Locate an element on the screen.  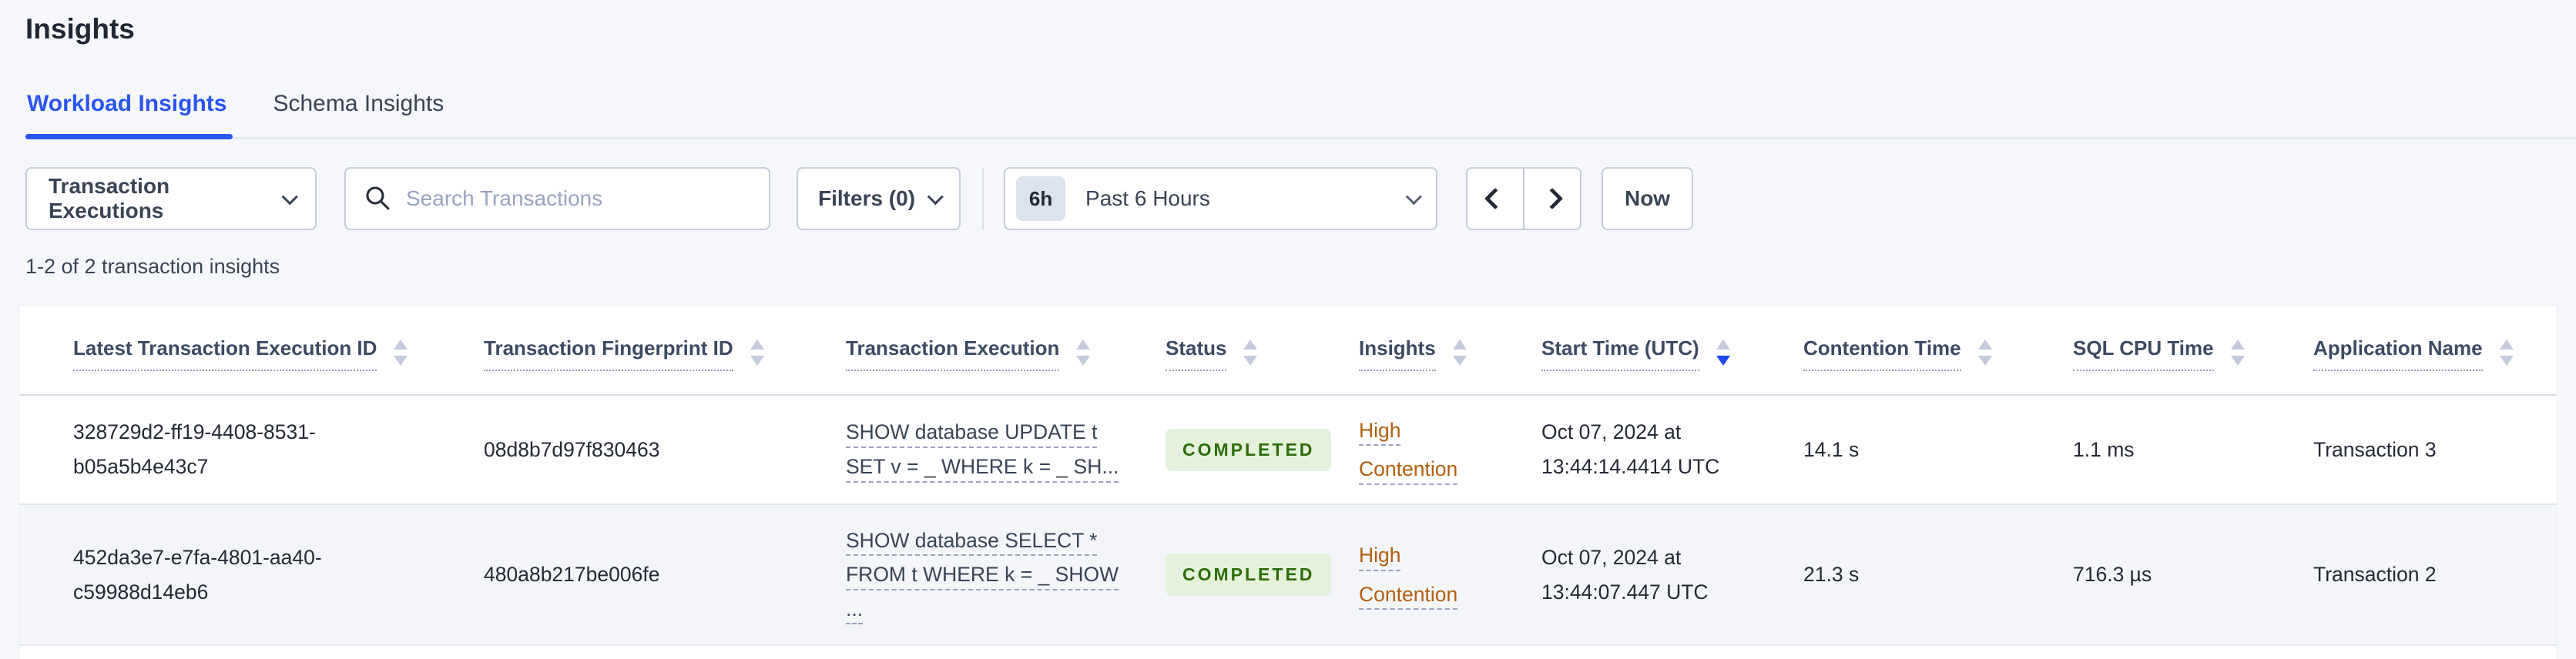
col-header-insights: Insights is located at coordinates (1450, 351).